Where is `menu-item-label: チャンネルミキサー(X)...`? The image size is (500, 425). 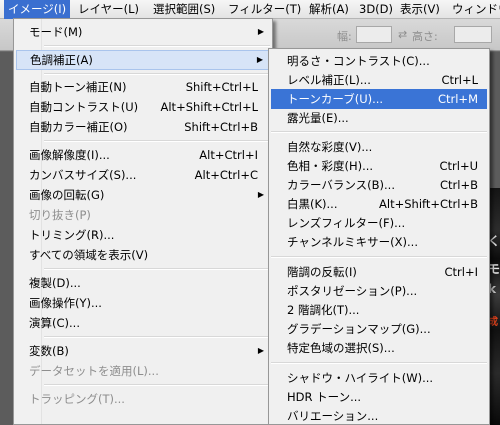
menu-item-label: チャンネルミキサー(X)... is located at coordinates (352, 242).